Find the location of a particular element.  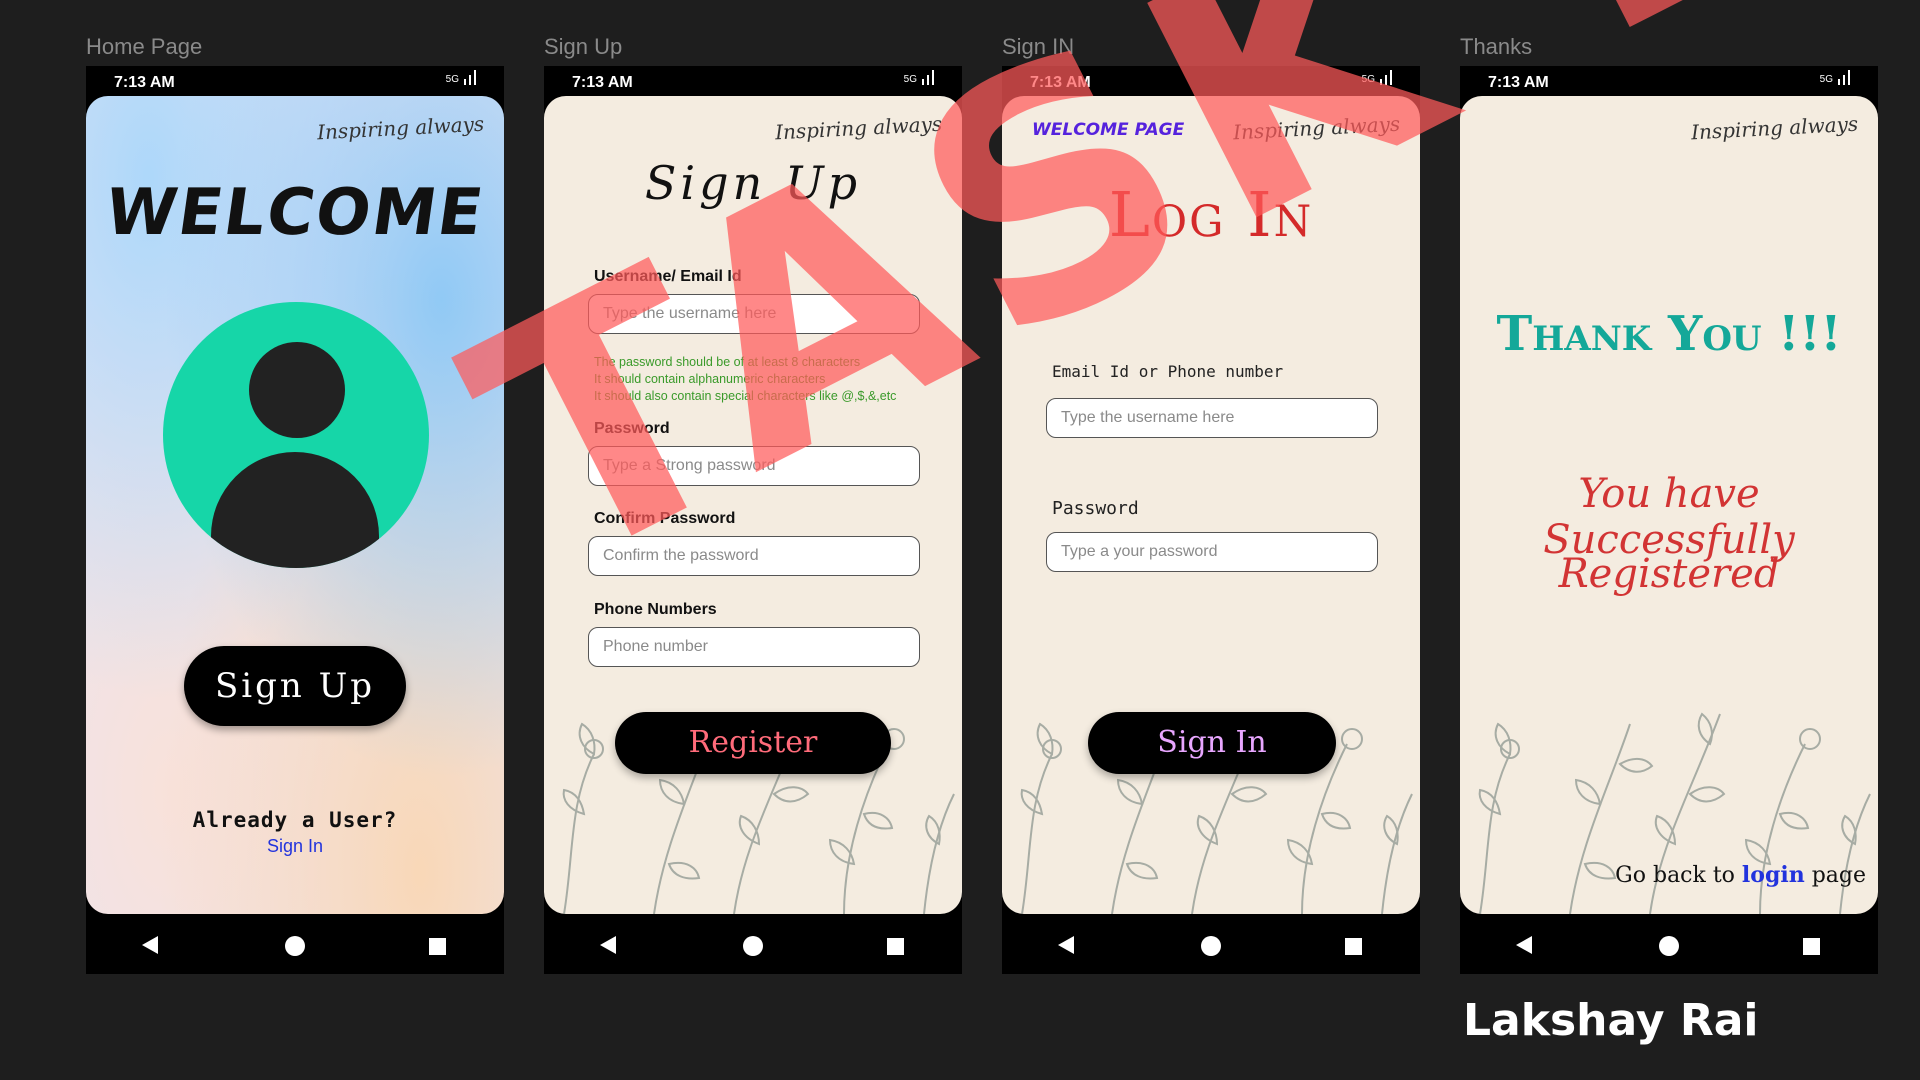

welcome-title: WELCOME is located at coordinates (295, 213).